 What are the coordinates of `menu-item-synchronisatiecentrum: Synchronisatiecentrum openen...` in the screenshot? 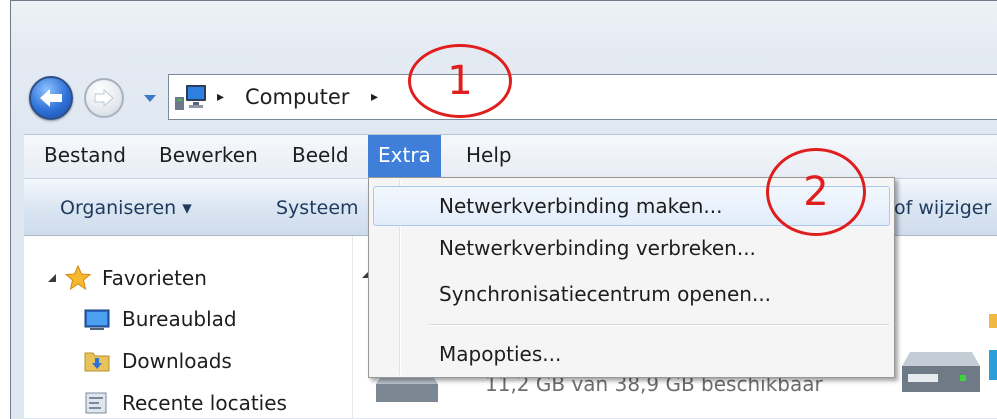 It's located at (631, 294).